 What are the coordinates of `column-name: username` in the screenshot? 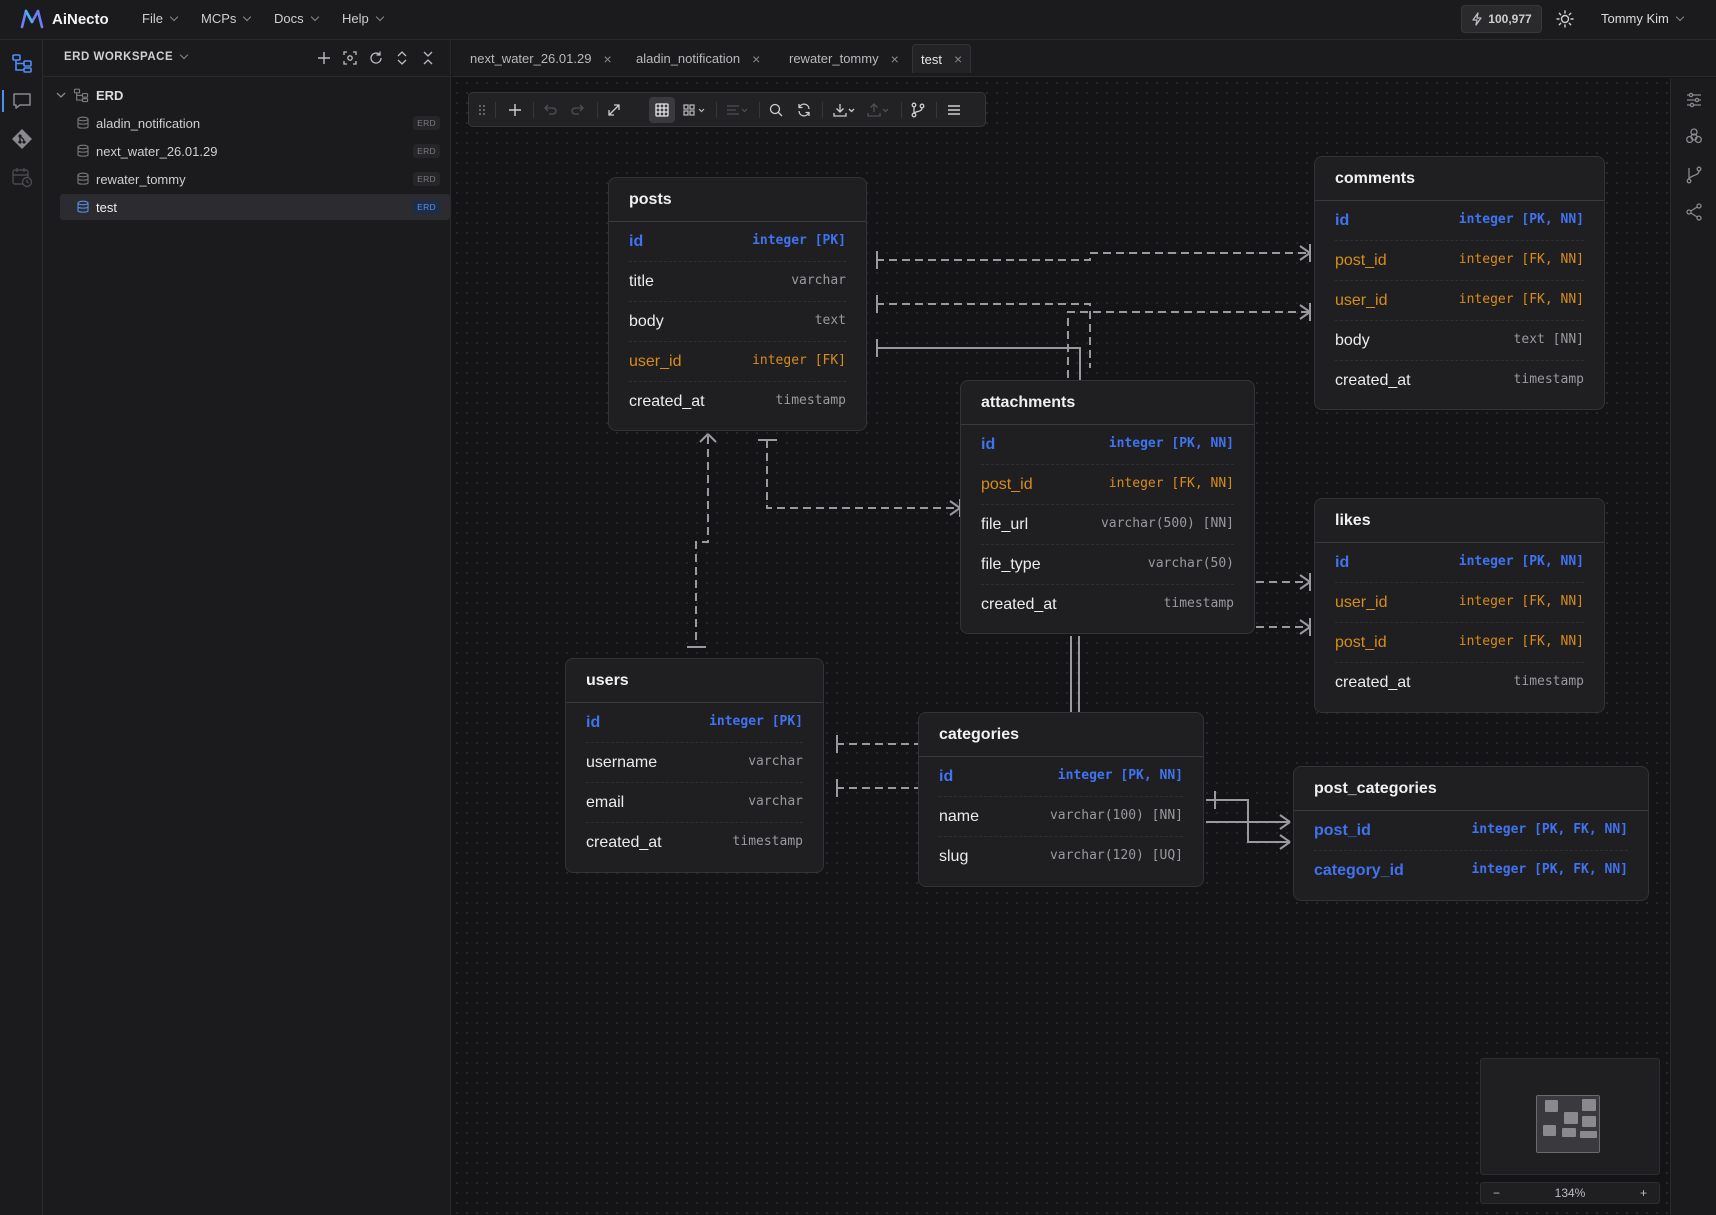 It's located at (622, 762).